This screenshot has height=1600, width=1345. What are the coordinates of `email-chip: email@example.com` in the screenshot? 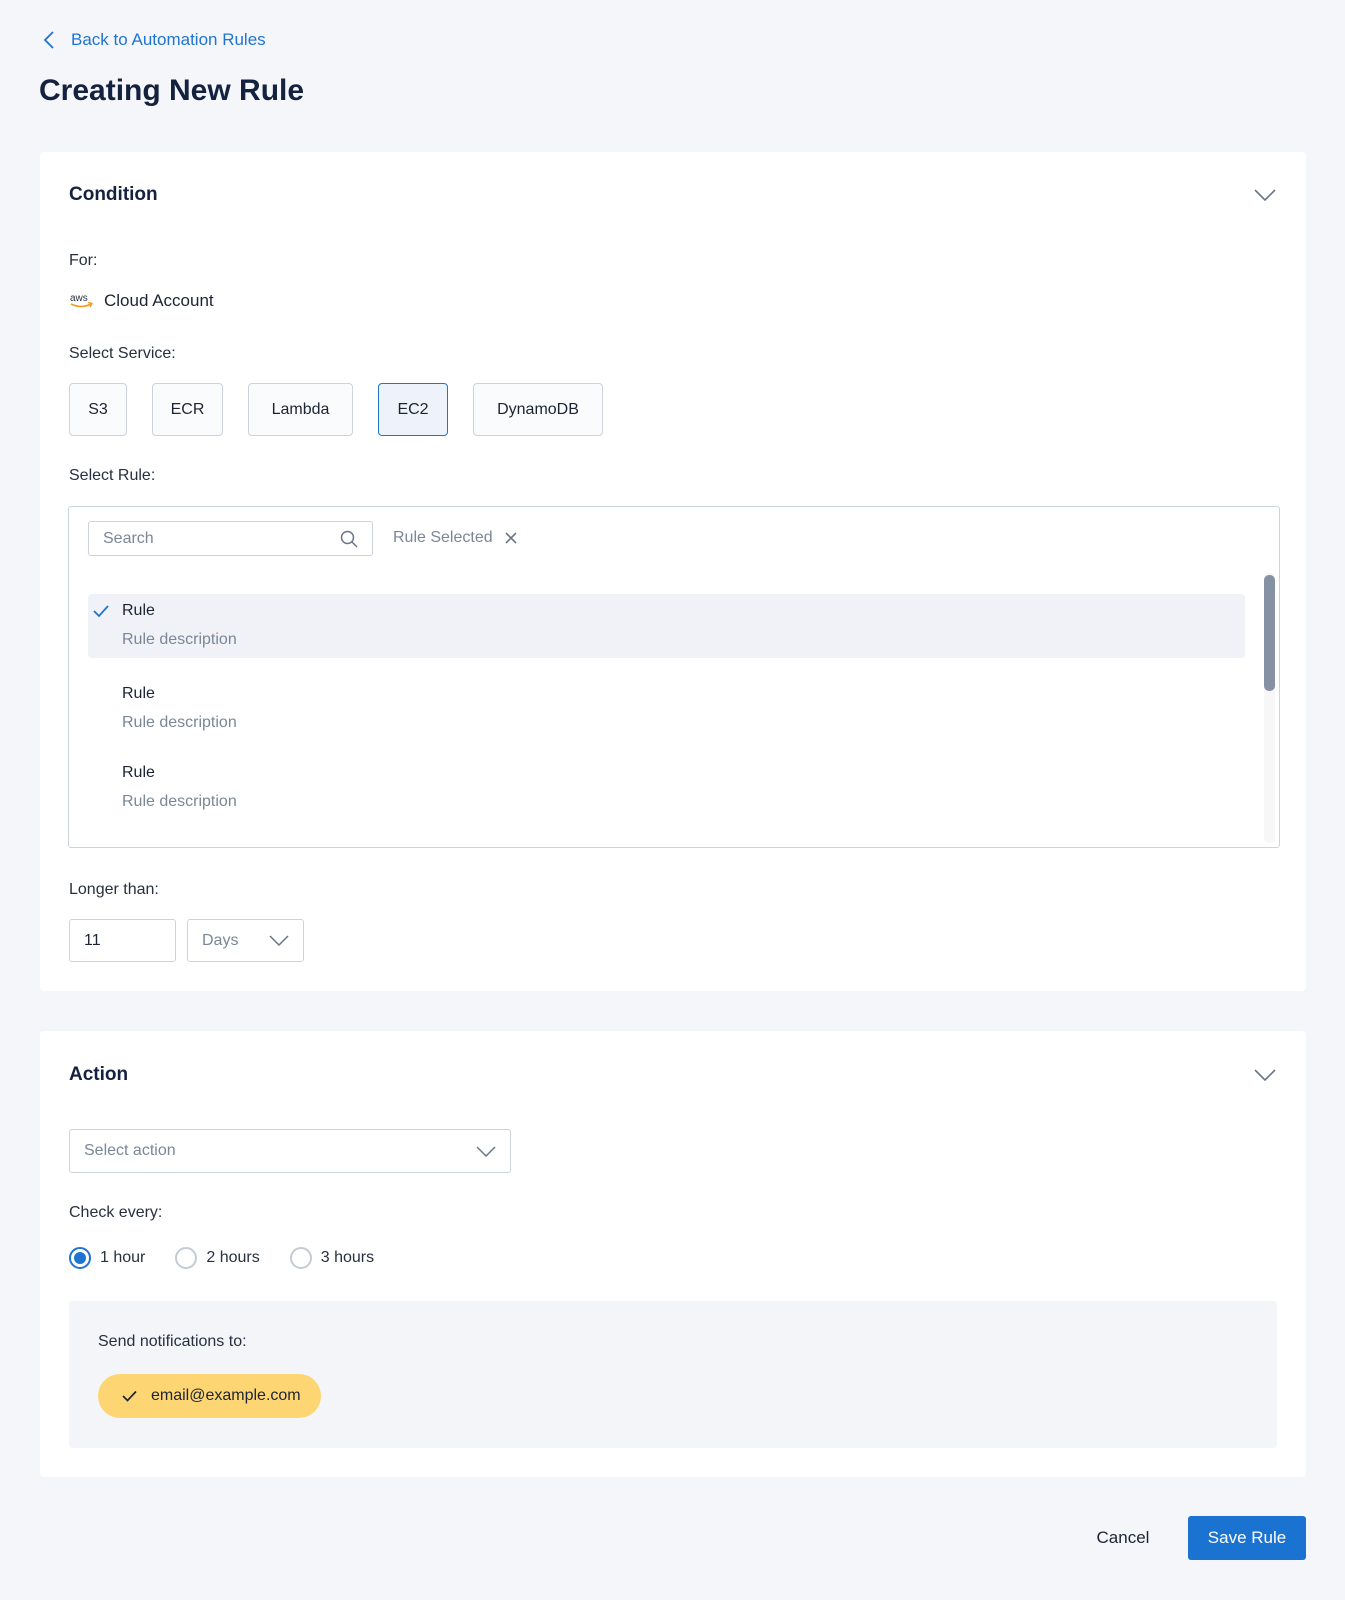 It's located at (209, 1396).